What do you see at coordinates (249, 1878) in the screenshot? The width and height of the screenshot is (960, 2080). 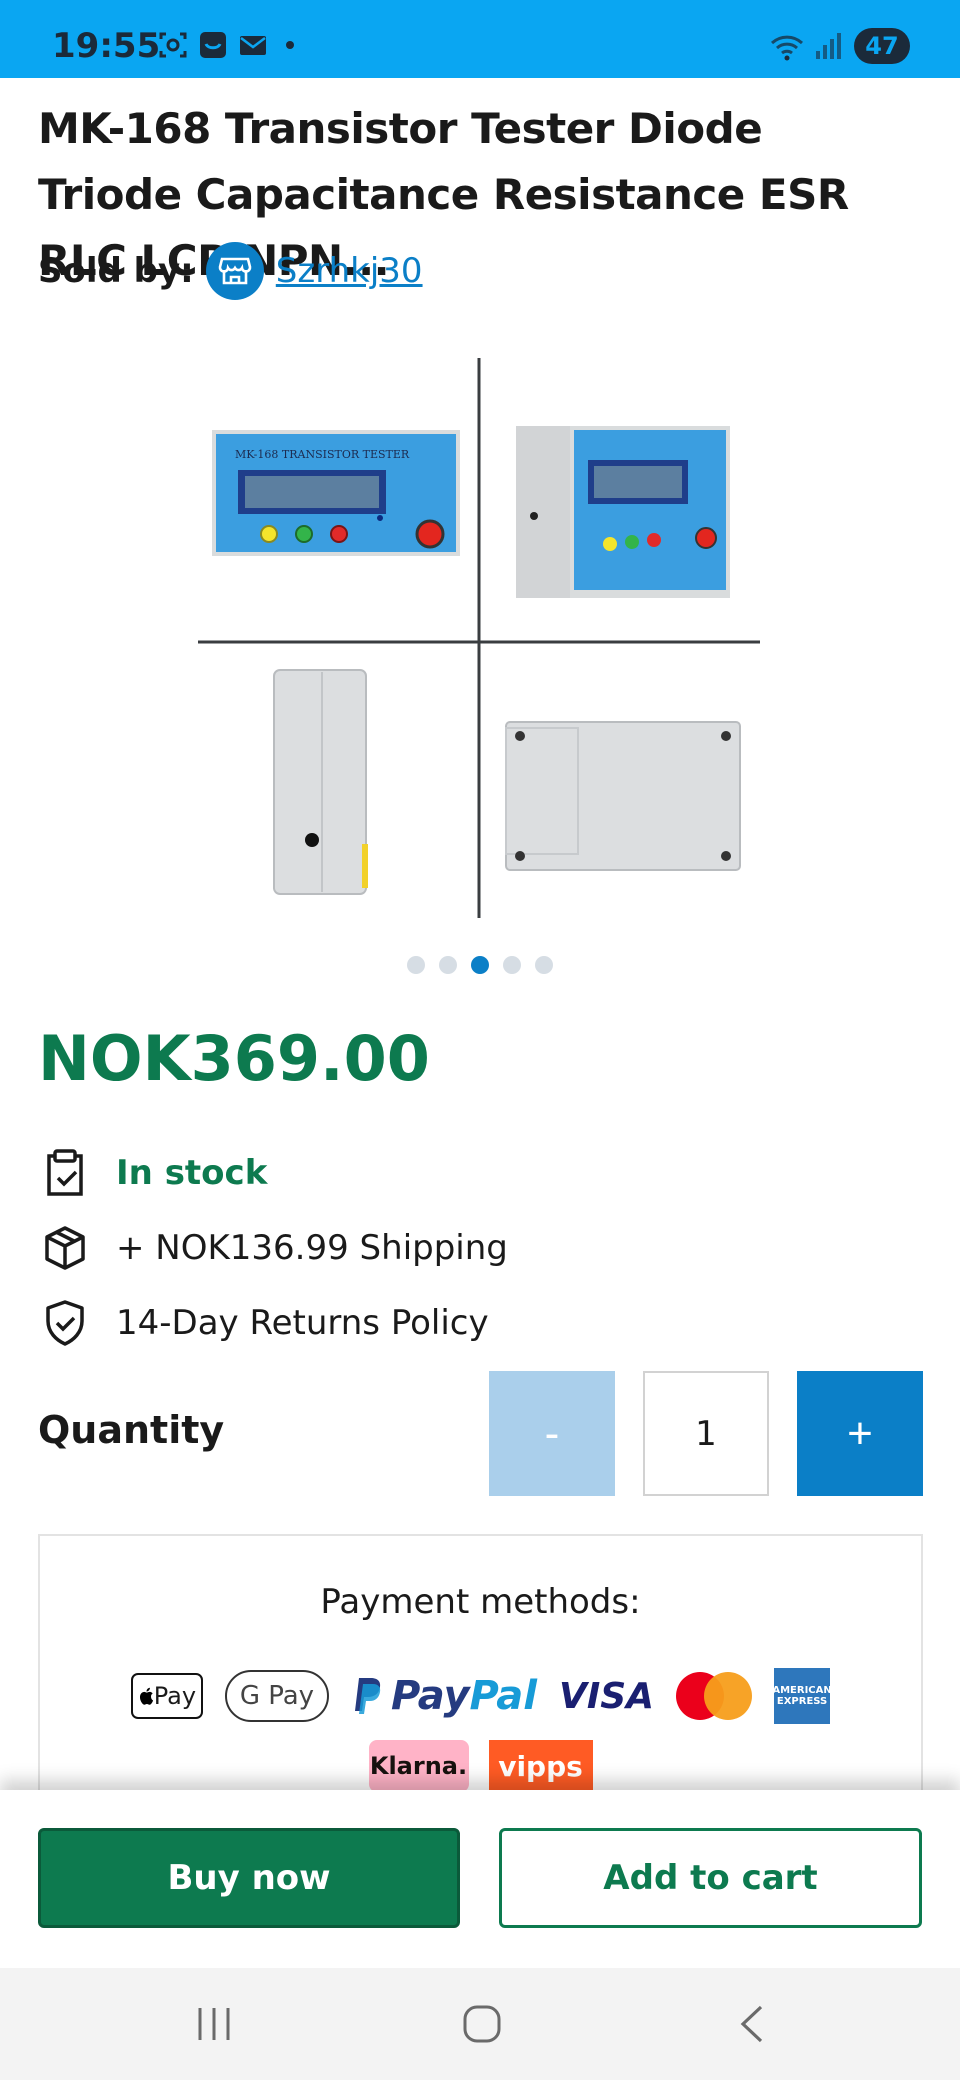 I see `buy-now-button: Buy now` at bounding box center [249, 1878].